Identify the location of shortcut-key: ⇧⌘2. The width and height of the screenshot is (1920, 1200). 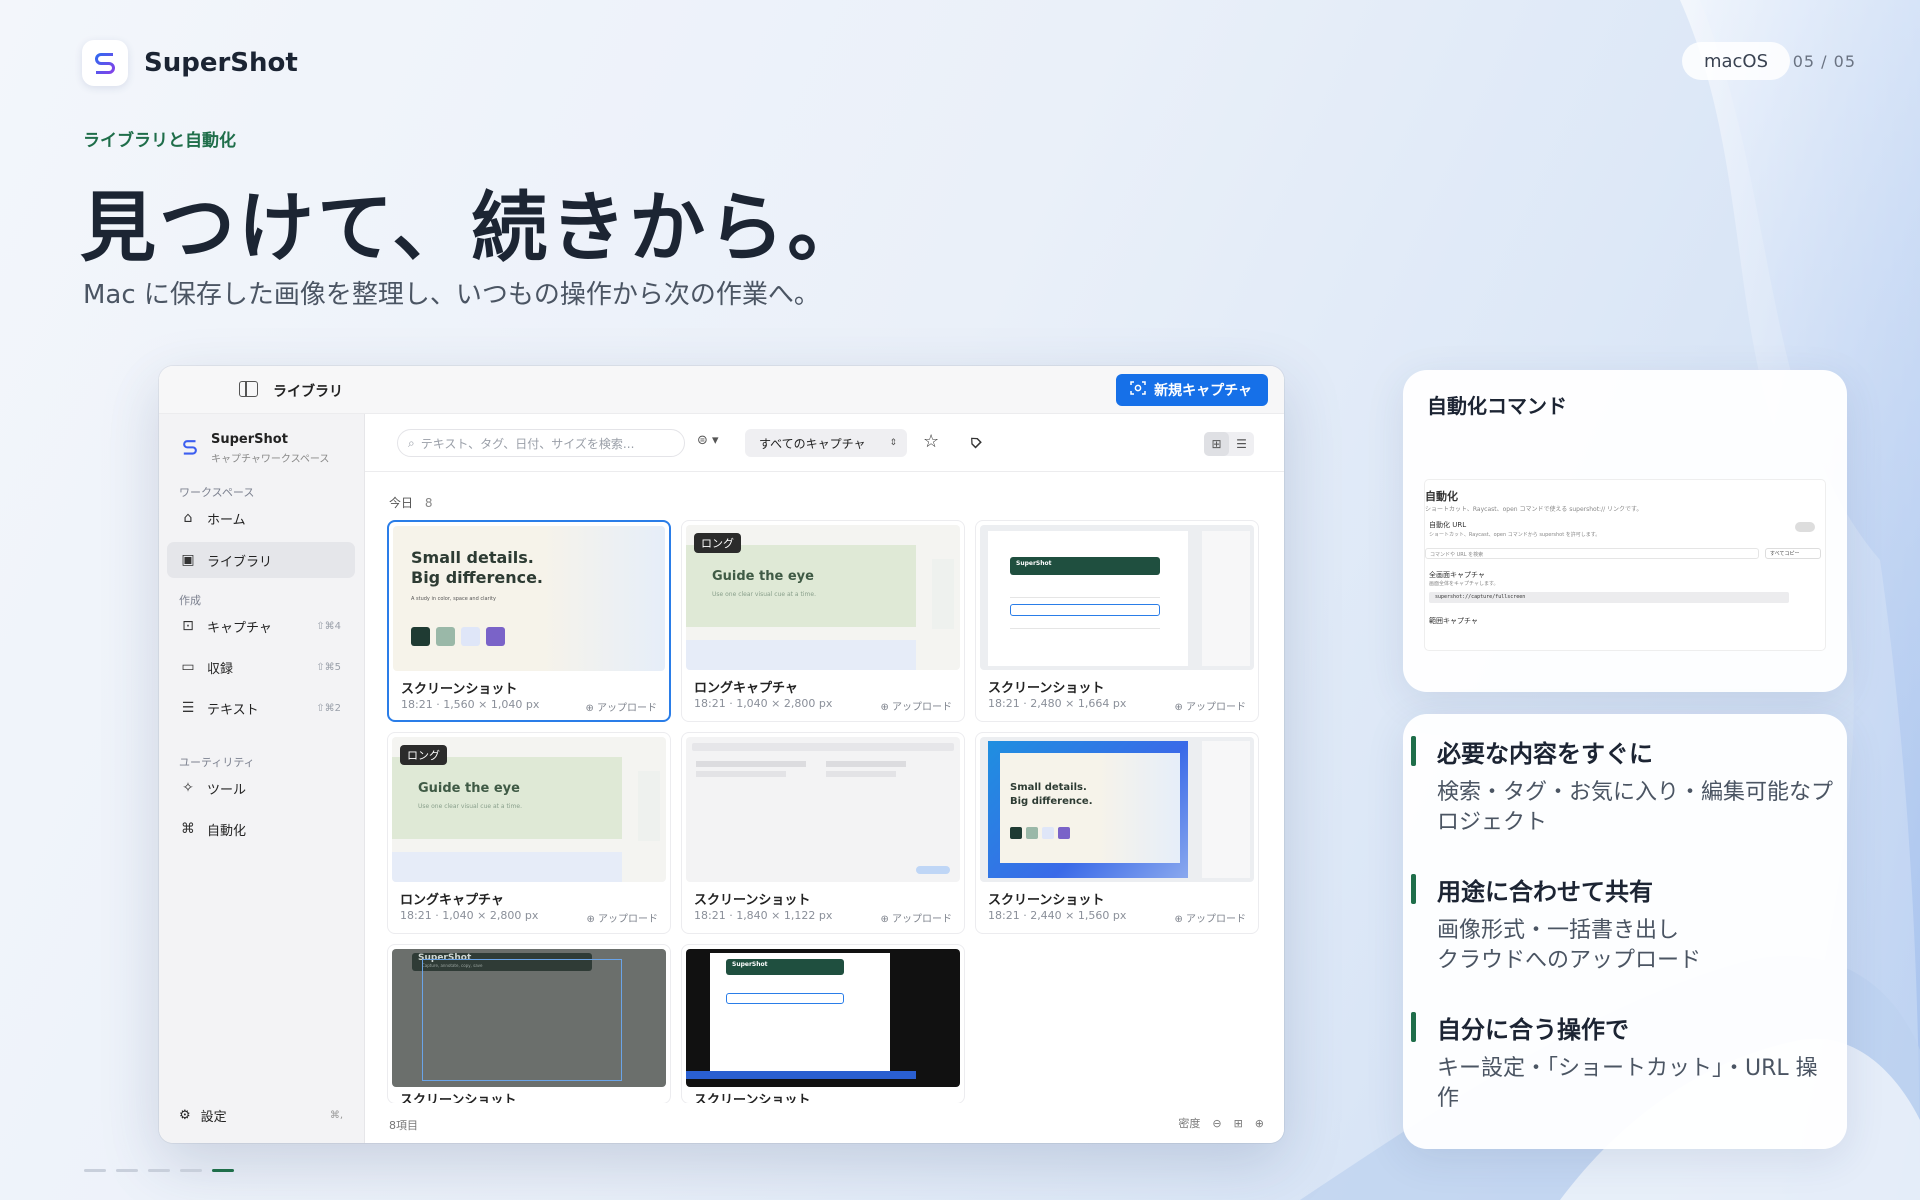
(328, 708).